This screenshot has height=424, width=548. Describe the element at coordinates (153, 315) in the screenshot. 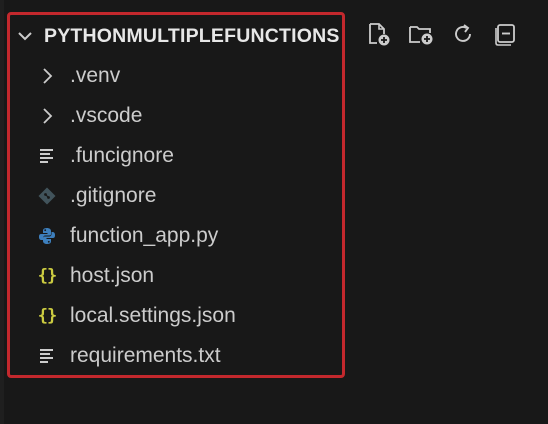

I see `tree-item-label: local.settings.json` at that location.